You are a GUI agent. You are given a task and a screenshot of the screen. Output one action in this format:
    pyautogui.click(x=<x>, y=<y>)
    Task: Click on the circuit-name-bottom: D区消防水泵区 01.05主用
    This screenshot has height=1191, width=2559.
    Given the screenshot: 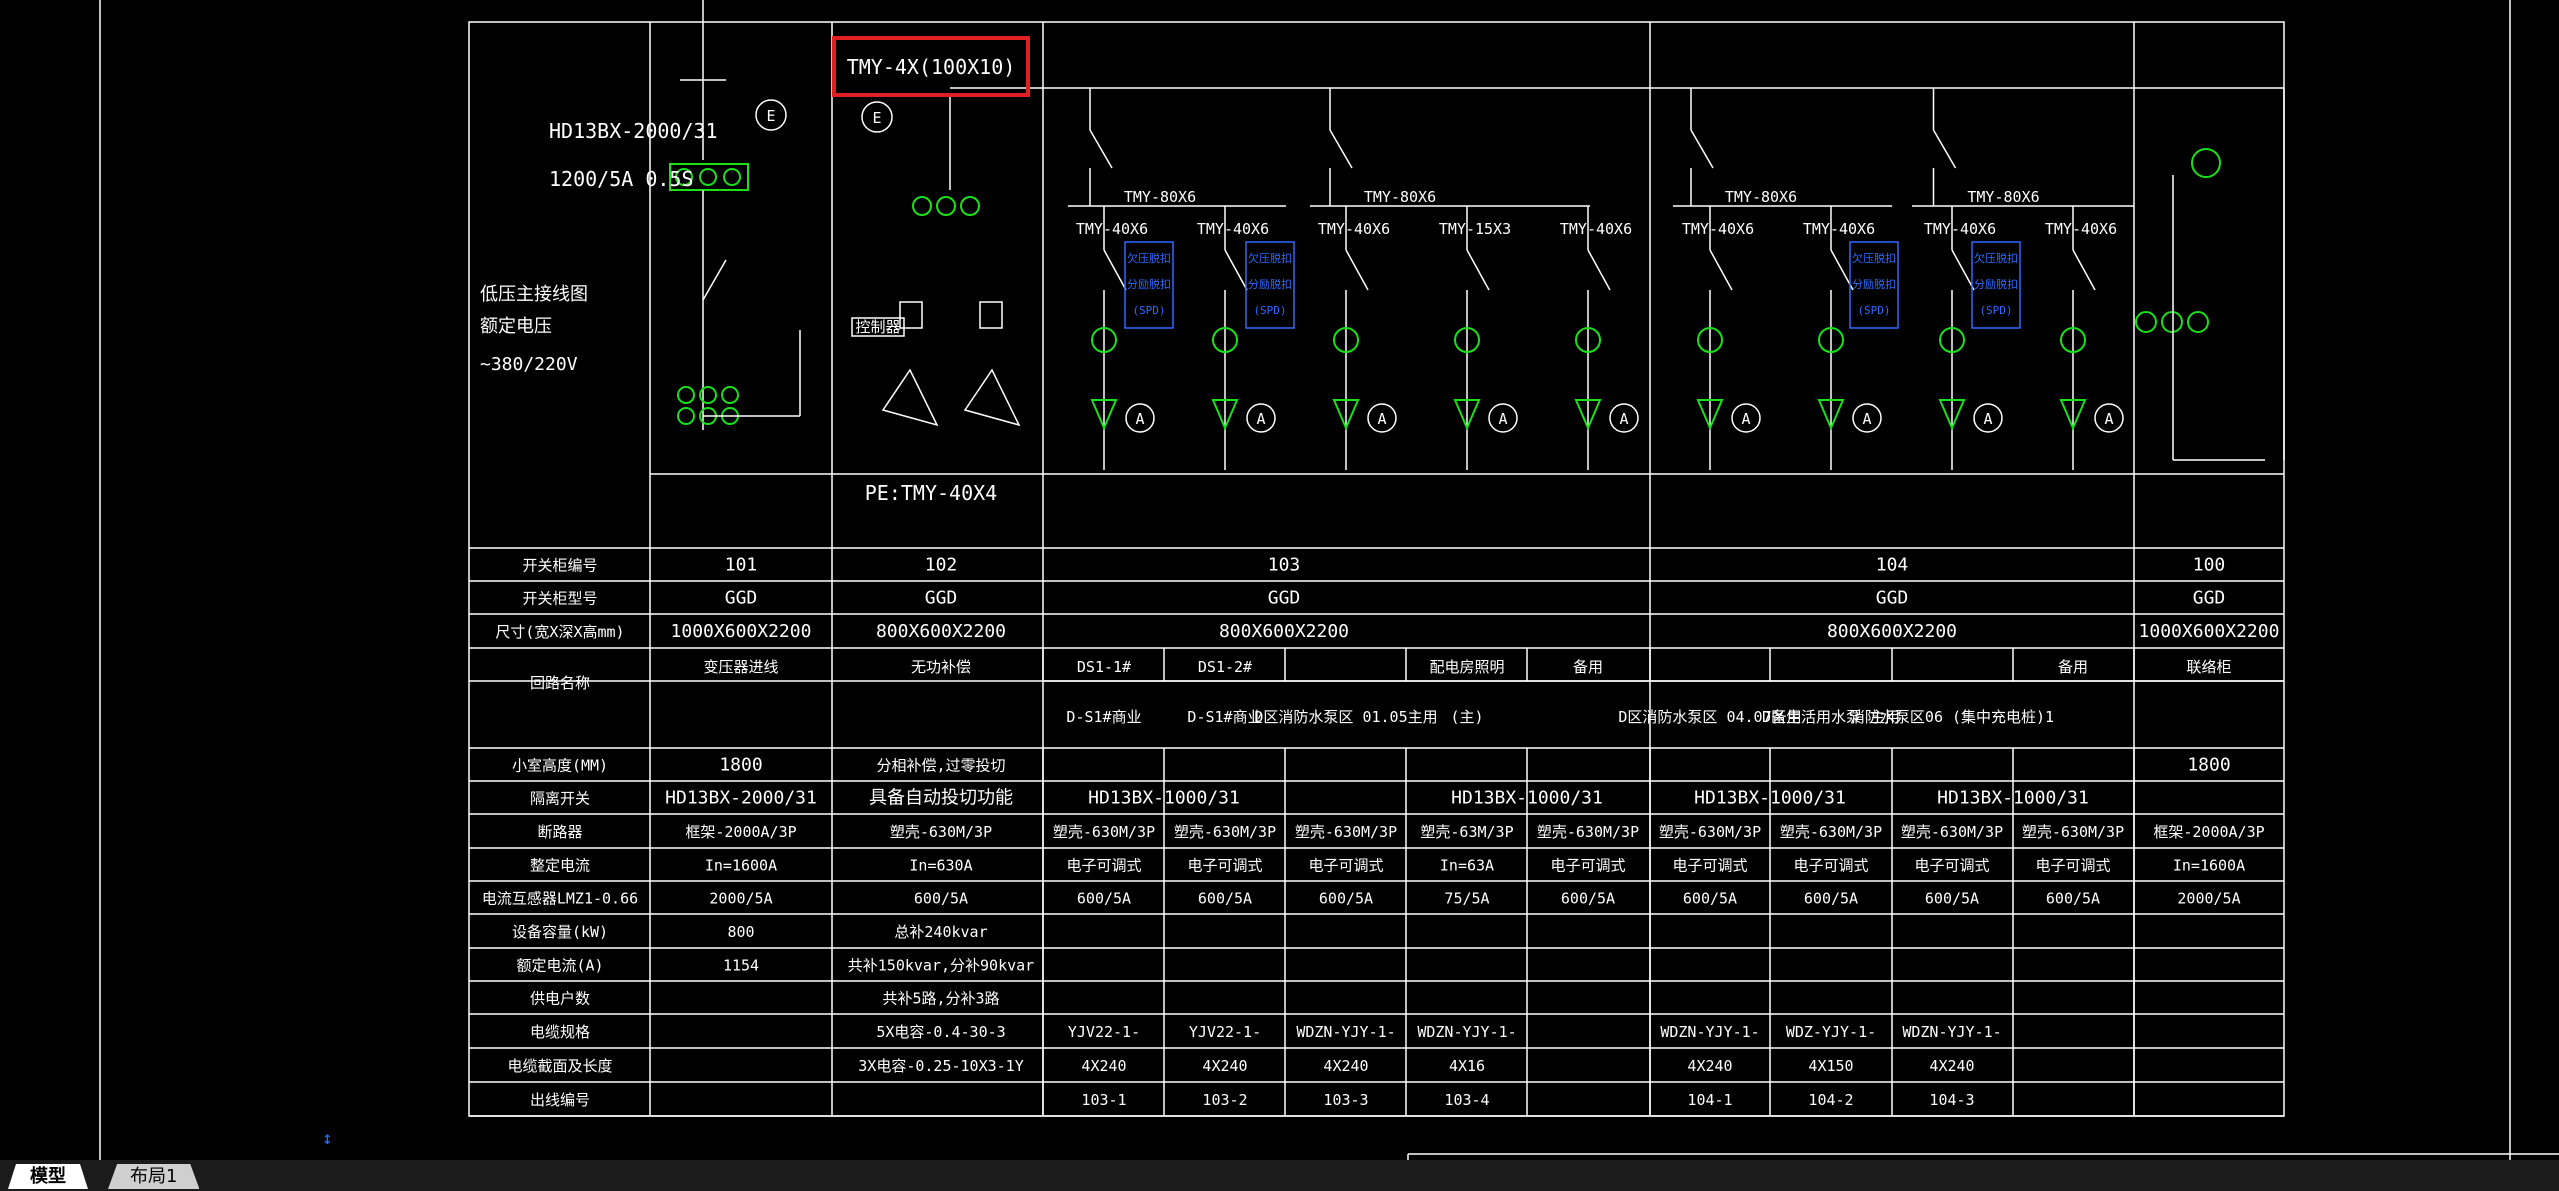 What is the action you would take?
    pyautogui.click(x=1345, y=717)
    